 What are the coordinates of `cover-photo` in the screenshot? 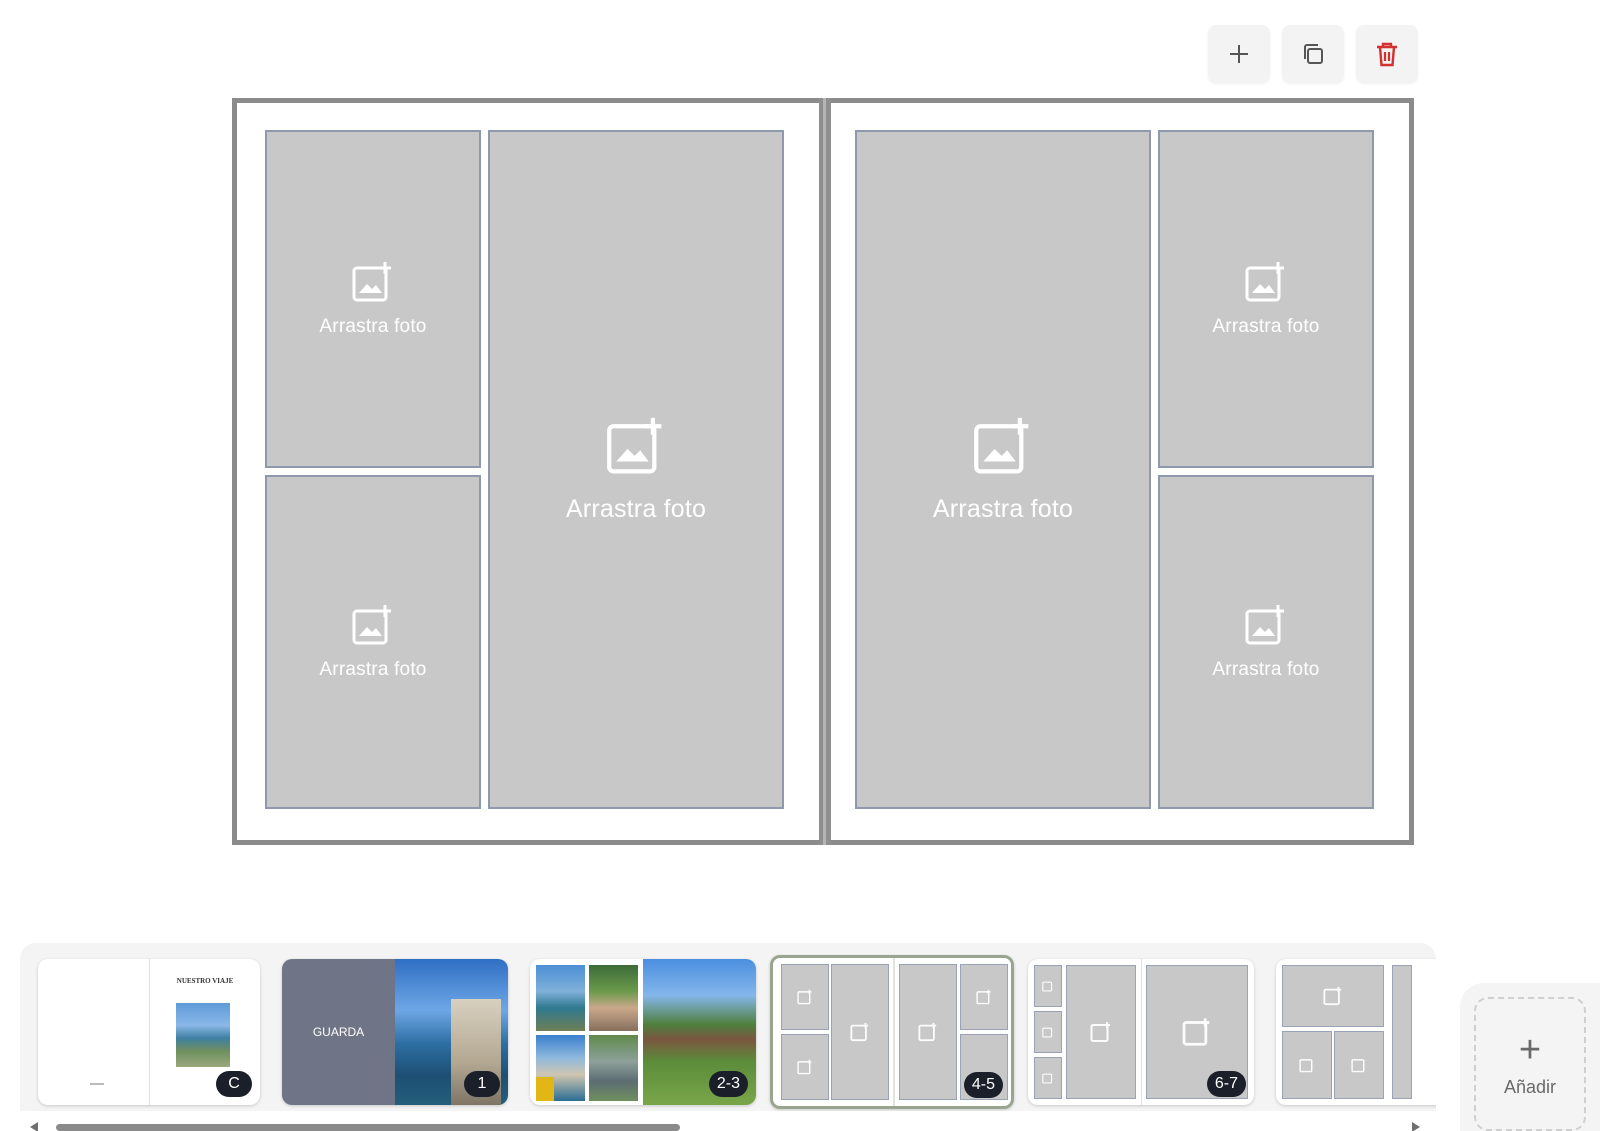 It's located at (203, 1035).